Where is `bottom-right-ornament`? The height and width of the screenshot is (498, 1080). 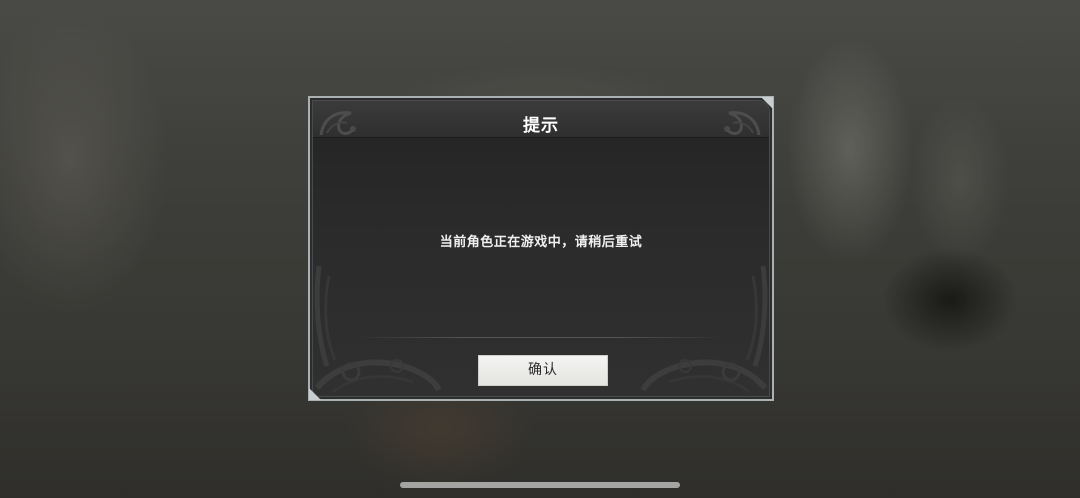
bottom-right-ornament is located at coordinates (704, 329).